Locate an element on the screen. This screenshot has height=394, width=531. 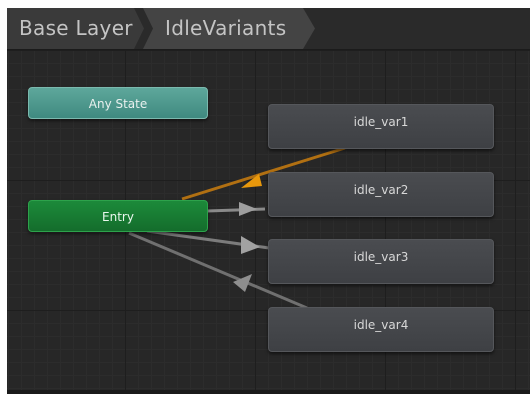
breadcrumb-item-base-layer: Base Layer is located at coordinates (75, 28).